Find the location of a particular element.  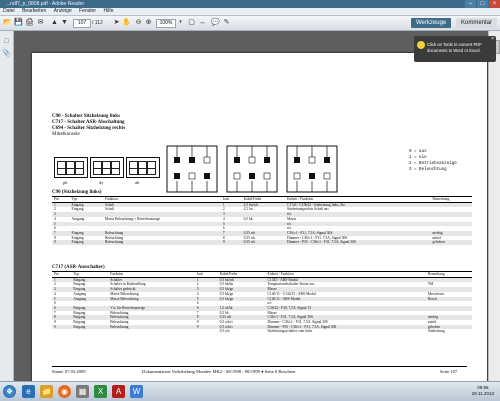

open-file-icon: 📂 is located at coordinates (7, 22).